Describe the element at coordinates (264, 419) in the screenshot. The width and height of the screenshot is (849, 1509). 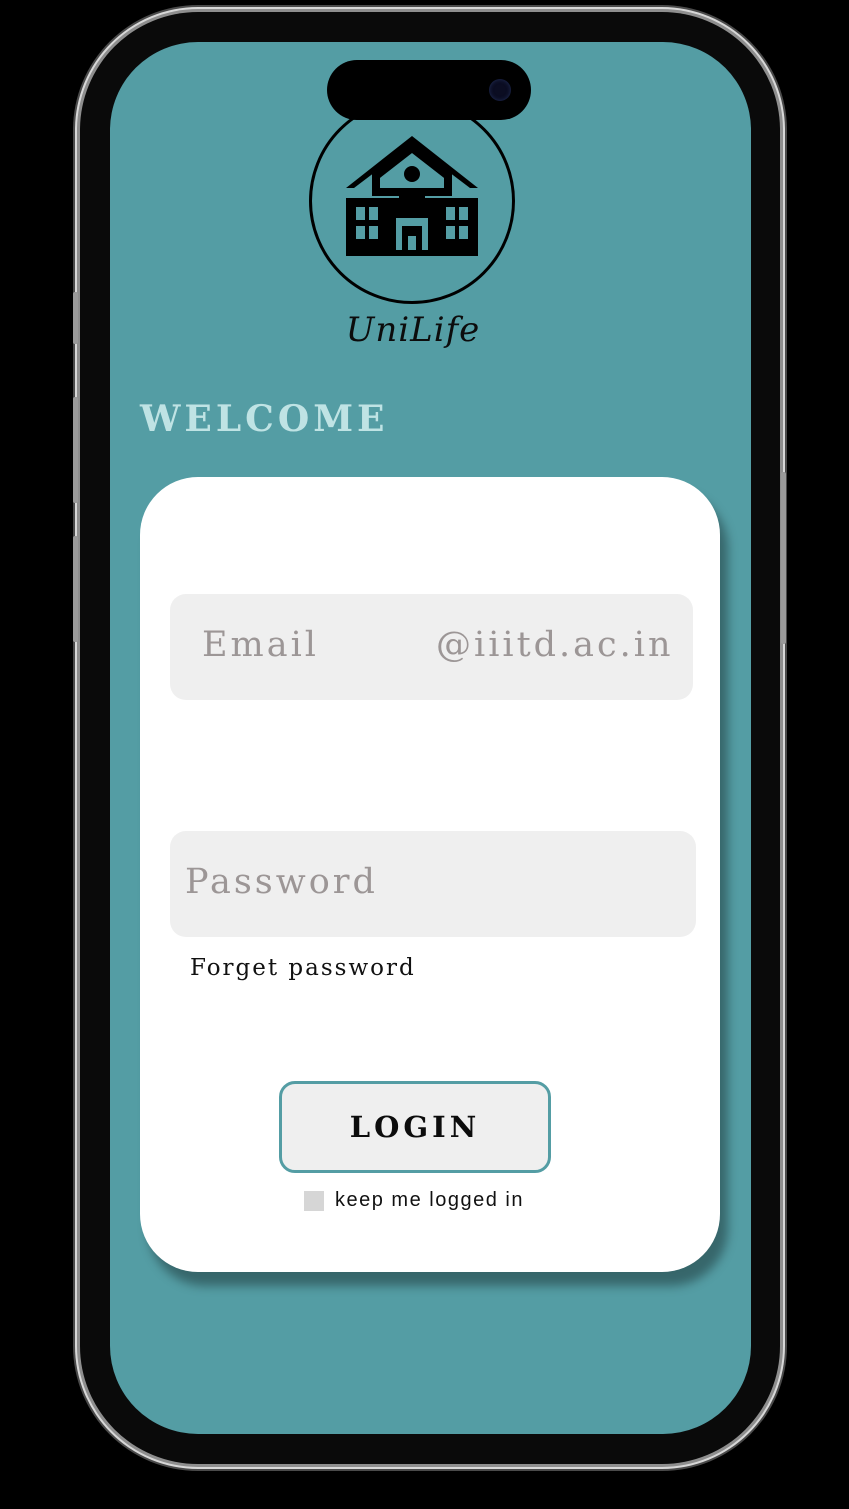
I see `welcome-heading: WELCOME` at that location.